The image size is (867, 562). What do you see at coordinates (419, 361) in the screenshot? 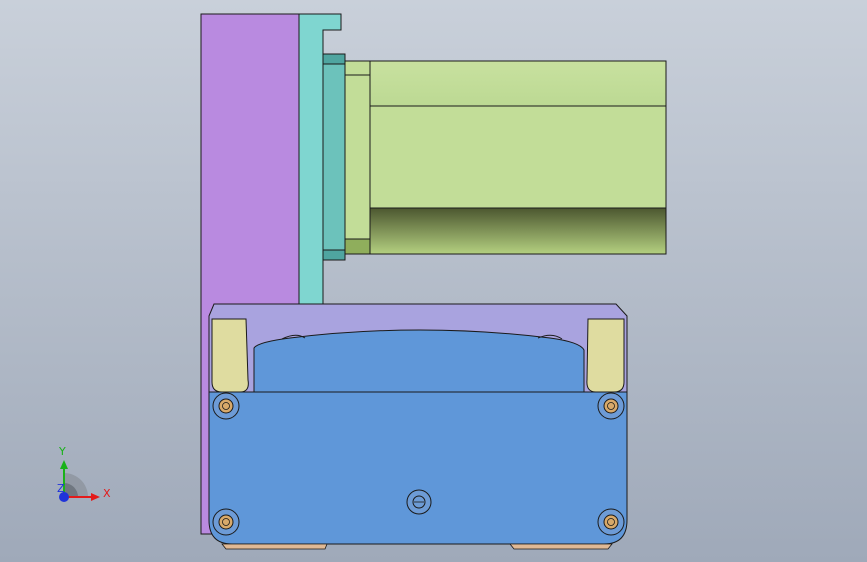
I see `gripper-jaw` at bounding box center [419, 361].